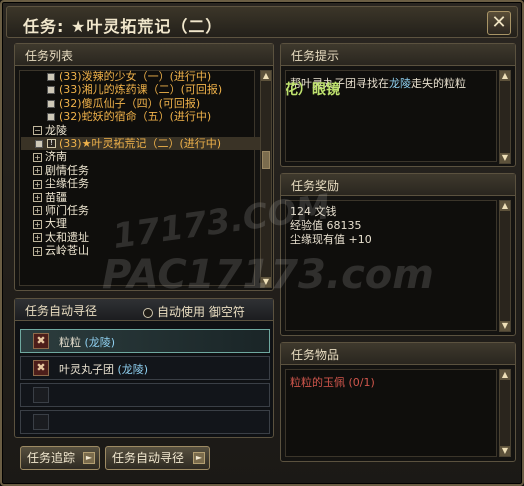 This screenshot has width=524, height=486. What do you see at coordinates (140, 143) in the screenshot?
I see `task-label: (33)★叶灵拓荒记（二）(进行中)` at bounding box center [140, 143].